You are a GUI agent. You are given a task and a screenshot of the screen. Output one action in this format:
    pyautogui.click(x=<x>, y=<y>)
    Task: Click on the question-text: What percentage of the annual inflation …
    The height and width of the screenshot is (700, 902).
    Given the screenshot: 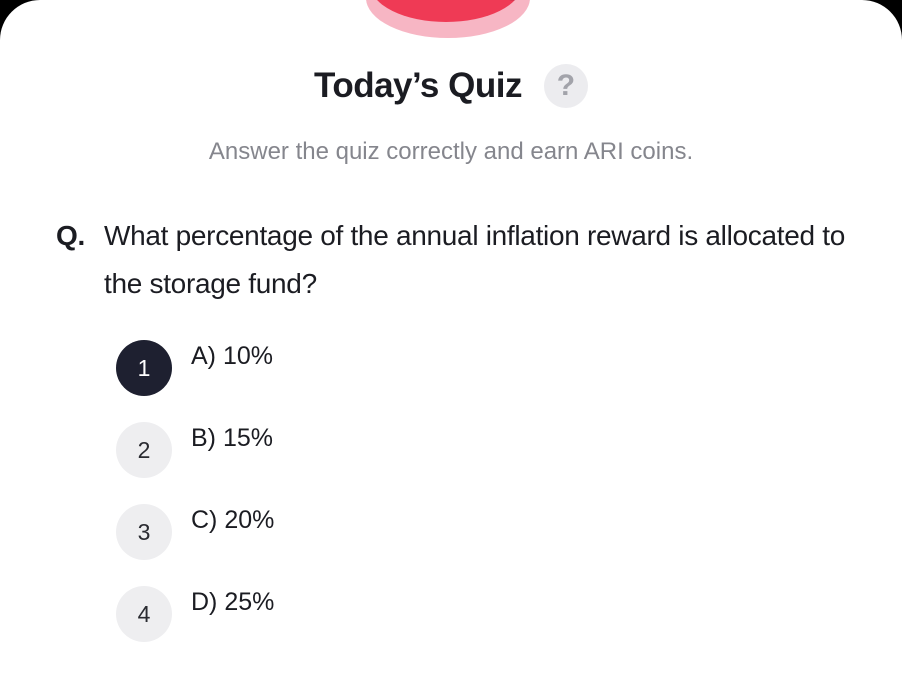 What is the action you would take?
    pyautogui.click(x=474, y=259)
    